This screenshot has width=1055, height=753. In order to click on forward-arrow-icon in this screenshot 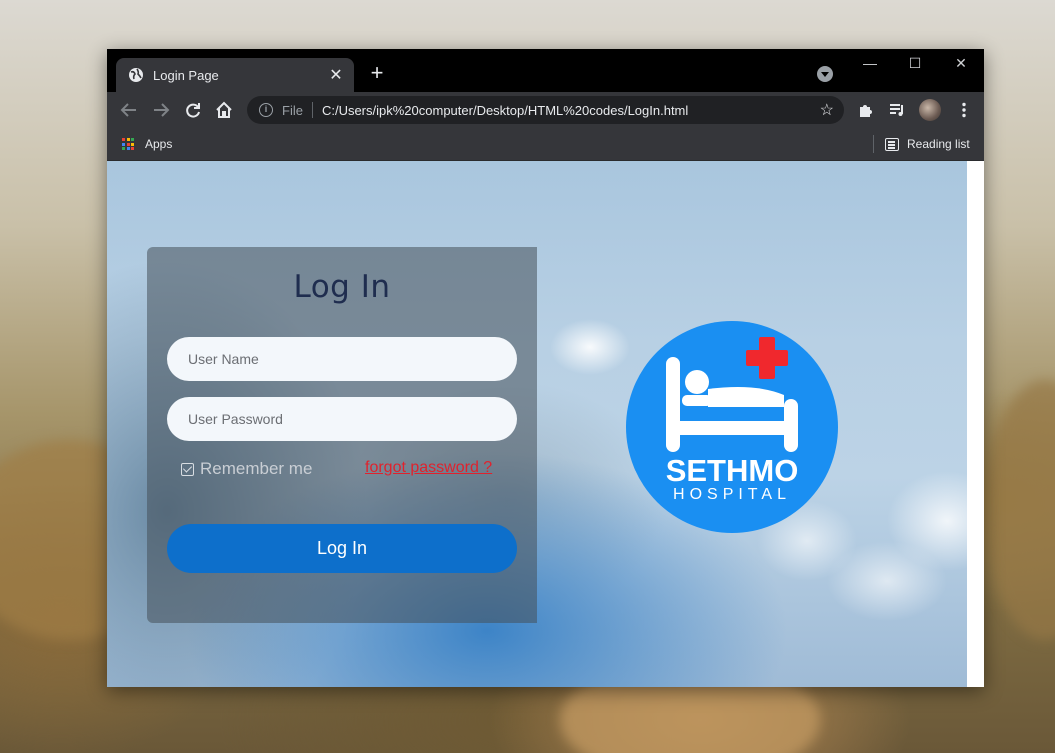, I will do `click(161, 110)`.